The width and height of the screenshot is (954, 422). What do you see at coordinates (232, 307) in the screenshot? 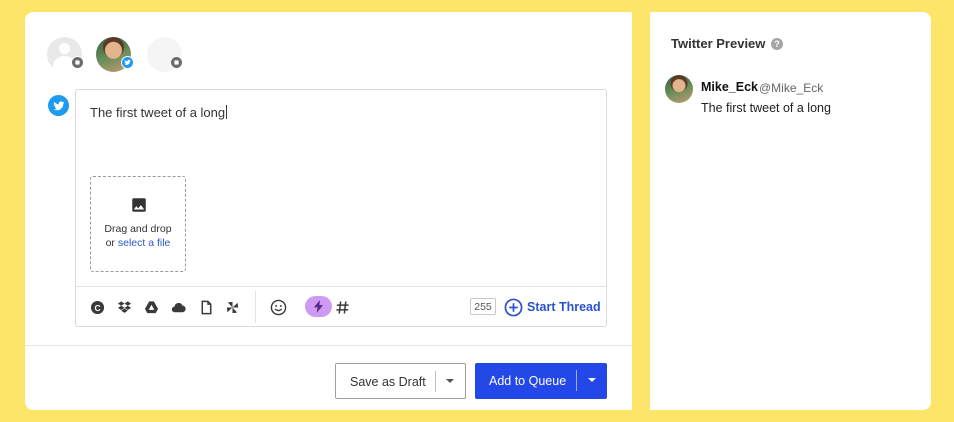
I see `pinwheel-icon` at bounding box center [232, 307].